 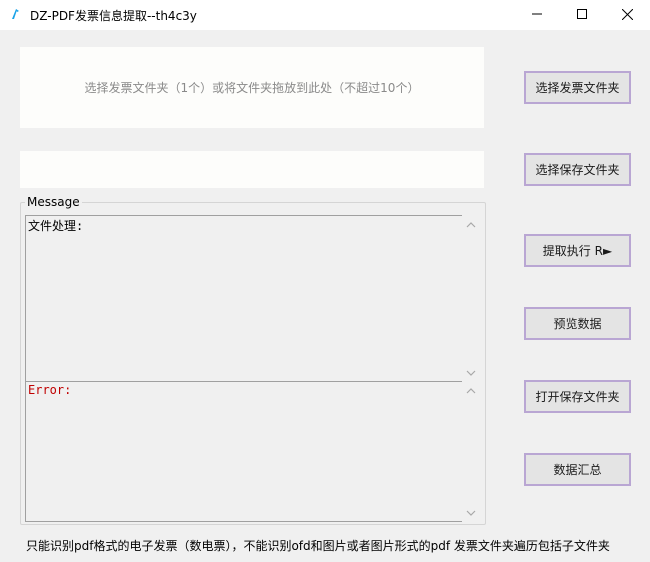 I want to click on file-log-text: 文件处理:, so click(x=56, y=226).